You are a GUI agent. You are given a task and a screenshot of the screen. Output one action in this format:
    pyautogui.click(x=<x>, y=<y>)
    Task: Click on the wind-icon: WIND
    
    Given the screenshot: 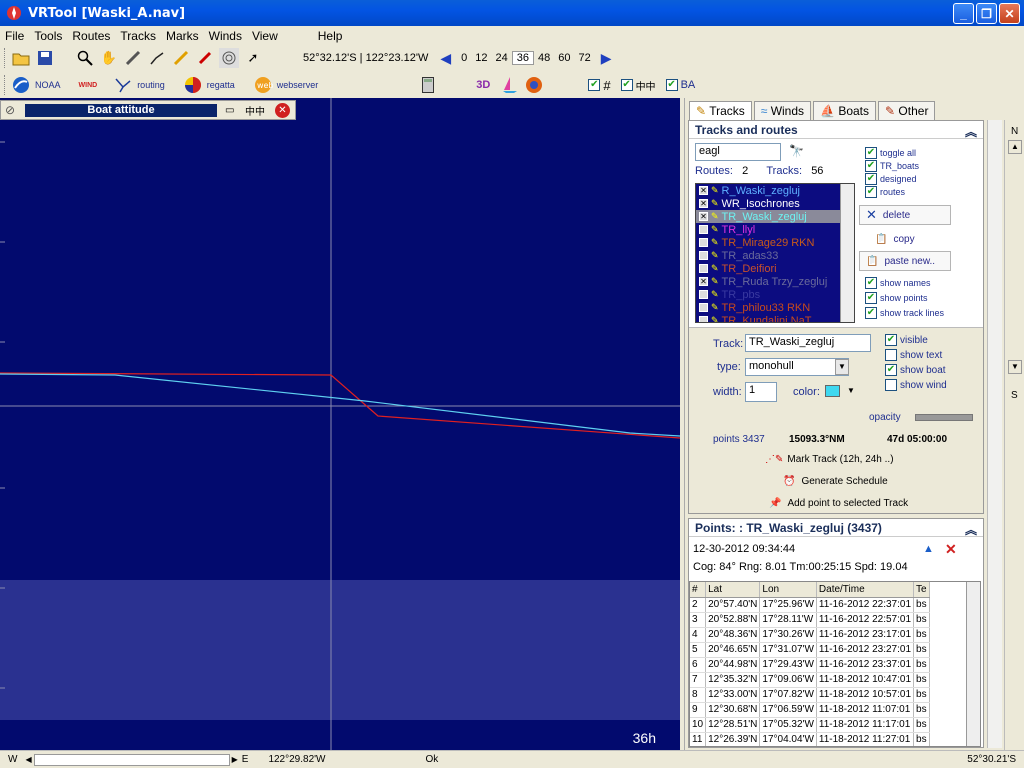 What is the action you would take?
    pyautogui.click(x=88, y=85)
    